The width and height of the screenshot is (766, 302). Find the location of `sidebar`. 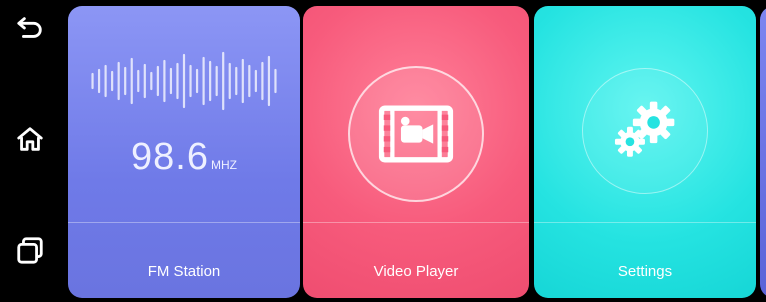

sidebar is located at coordinates (30, 151).